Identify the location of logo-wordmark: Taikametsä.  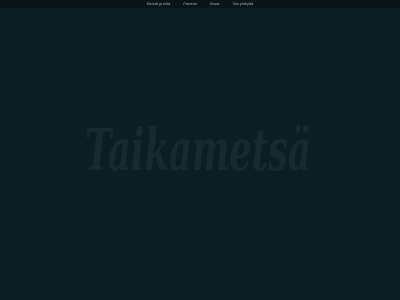
(198, 150).